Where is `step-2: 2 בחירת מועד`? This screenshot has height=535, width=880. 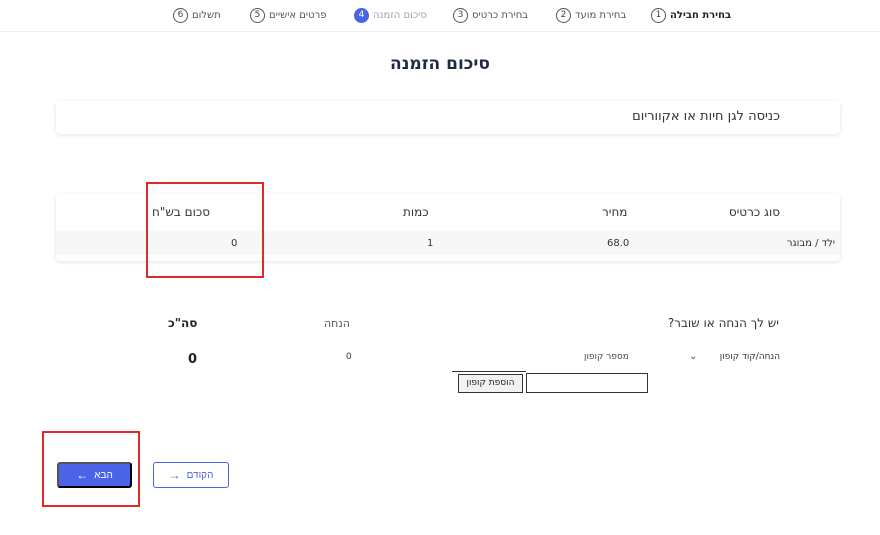
step-2: 2 בחירת מועד is located at coordinates (591, 15).